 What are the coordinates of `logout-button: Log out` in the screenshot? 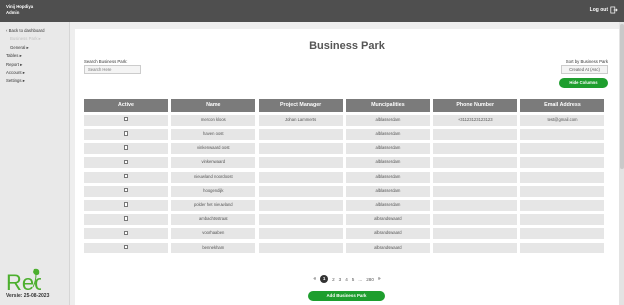 It's located at (604, 10).